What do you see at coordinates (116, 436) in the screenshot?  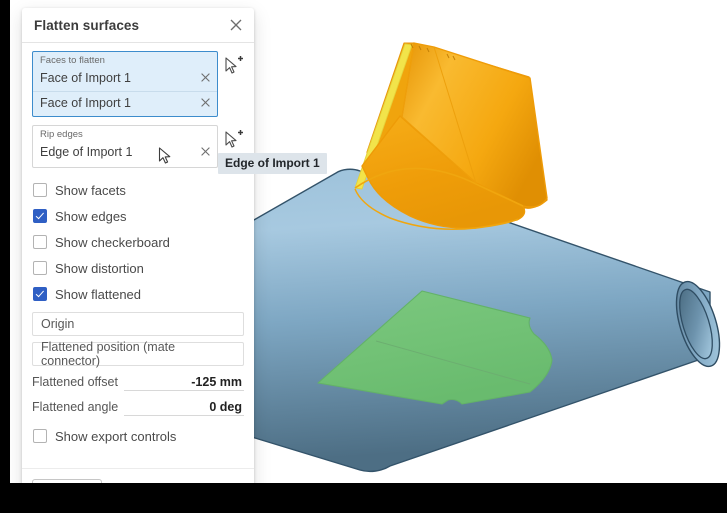 I see `checkbox-label: Show export controls` at bounding box center [116, 436].